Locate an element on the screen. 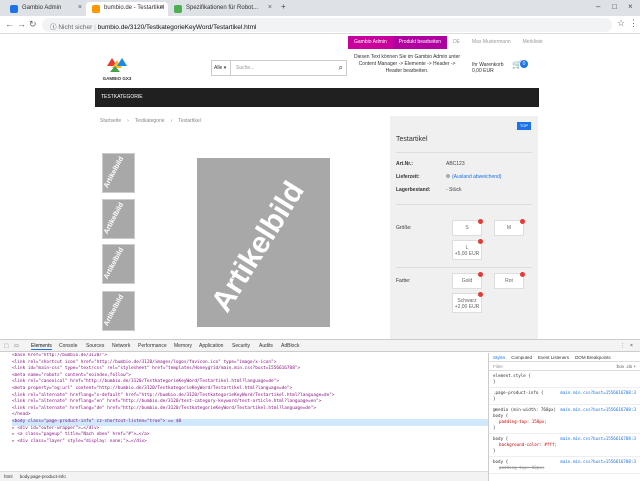  cart-widget: Ihr Warenkorb 0,00 EUR 🛒 0 is located at coordinates (502, 67).